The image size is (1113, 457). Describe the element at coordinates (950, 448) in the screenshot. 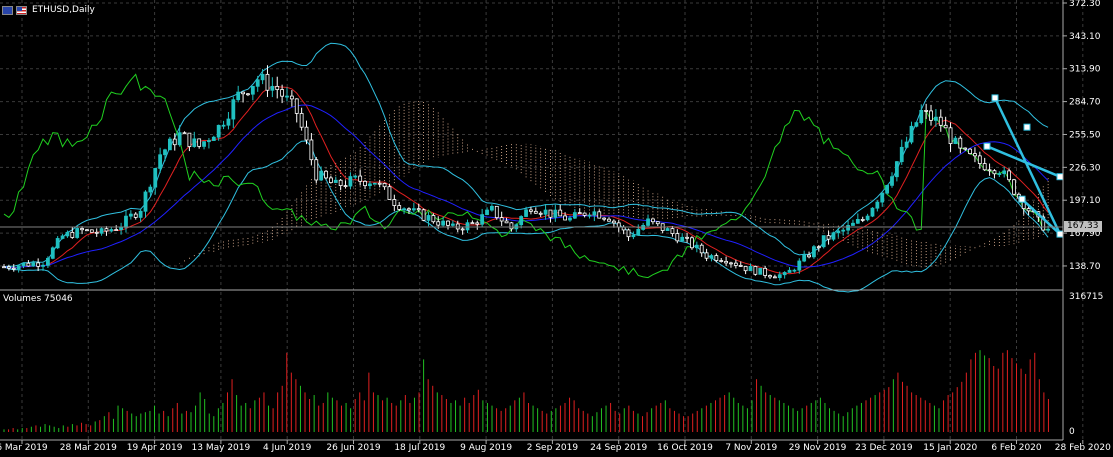

I see `time-tick-label: 15 Jan 2020` at that location.